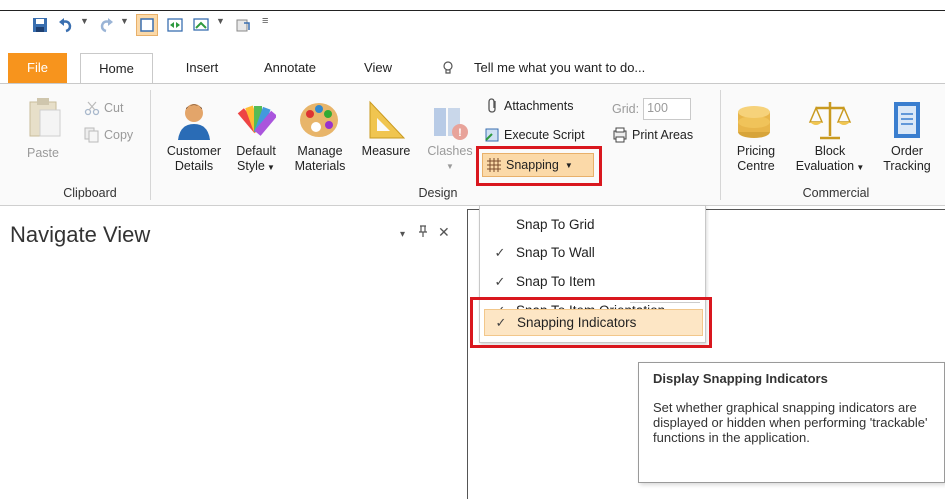 Image resolution: width=945 pixels, height=499 pixels. I want to click on undo-icon, so click(66, 25).